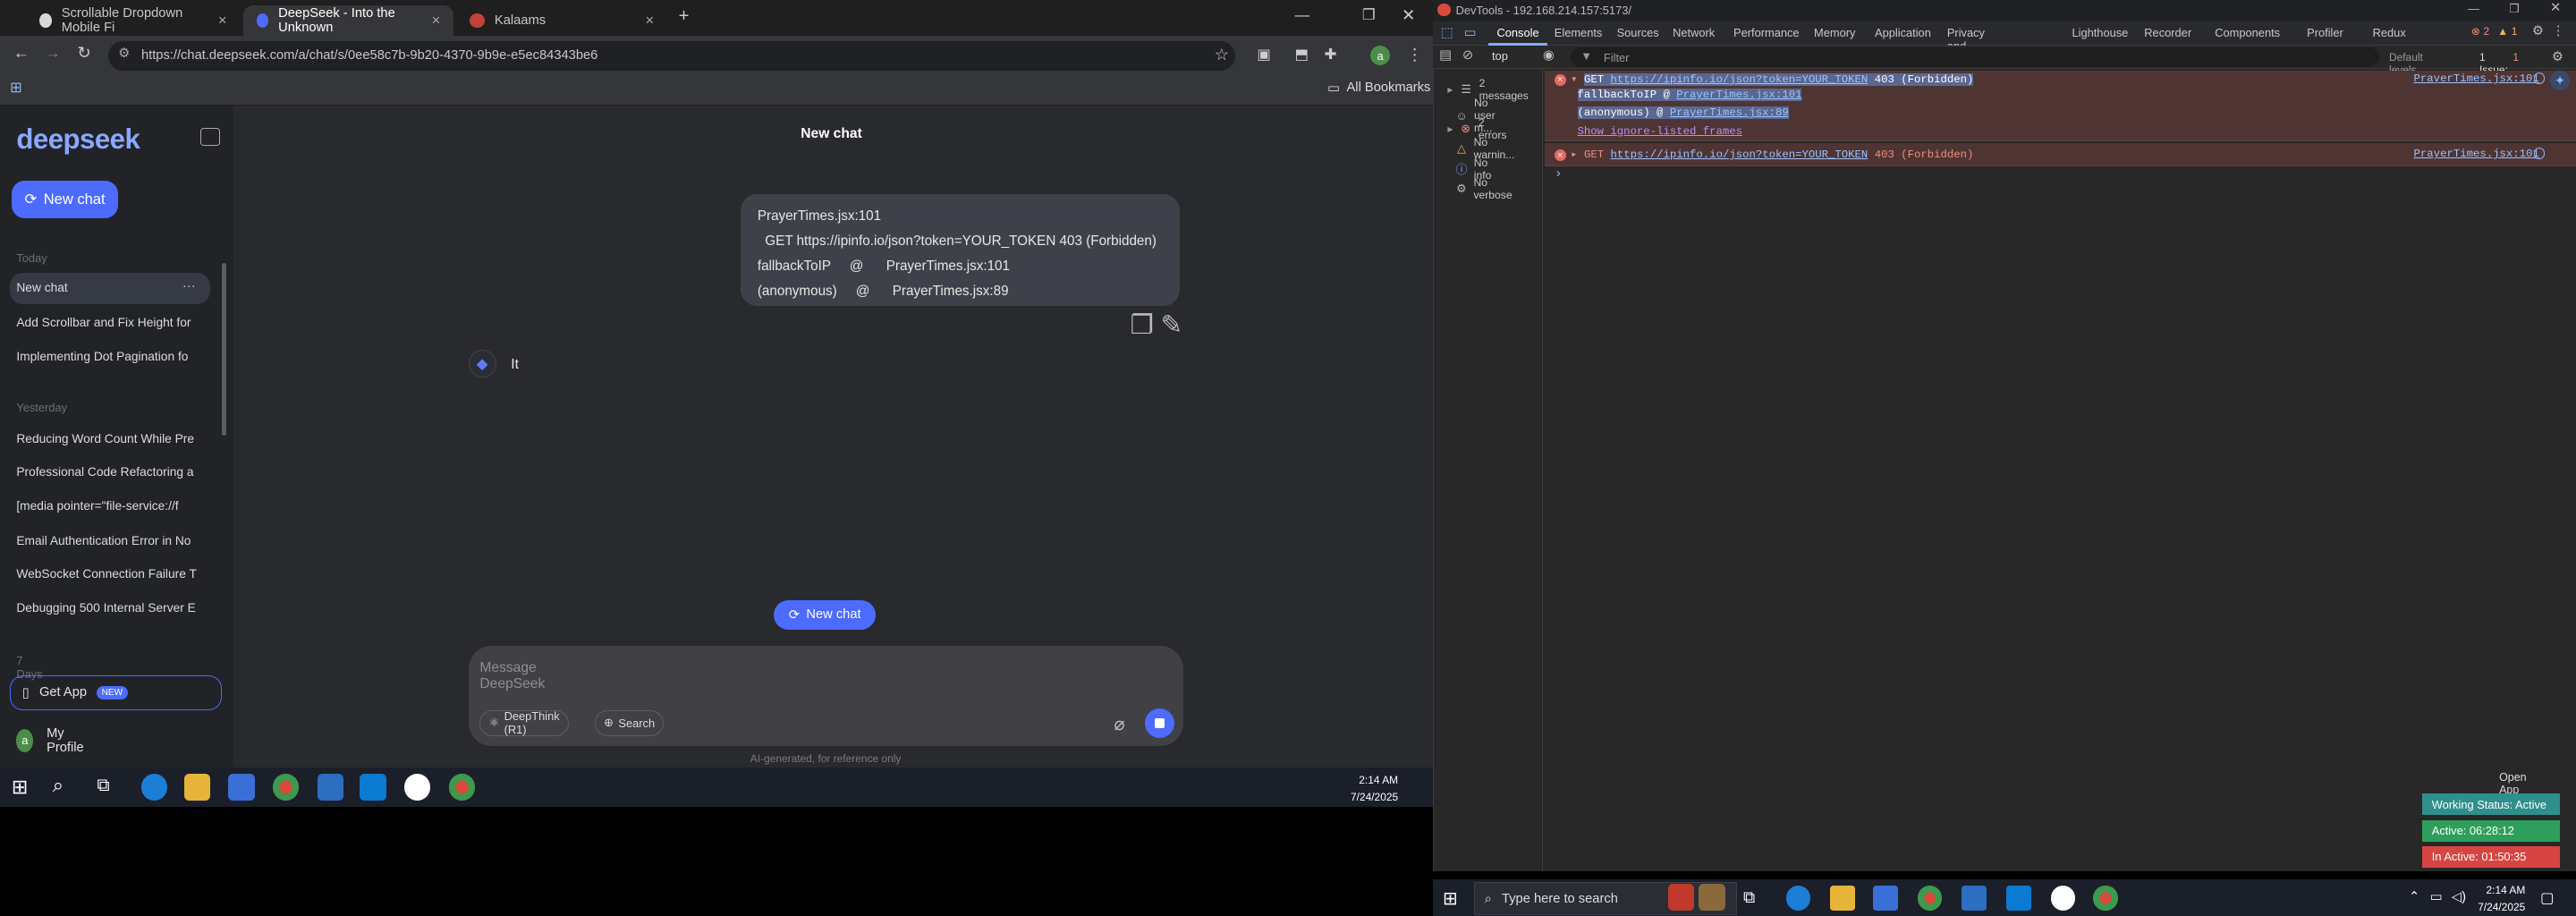  I want to click on history-item: [media pointer="file-service://f, so click(108, 506).